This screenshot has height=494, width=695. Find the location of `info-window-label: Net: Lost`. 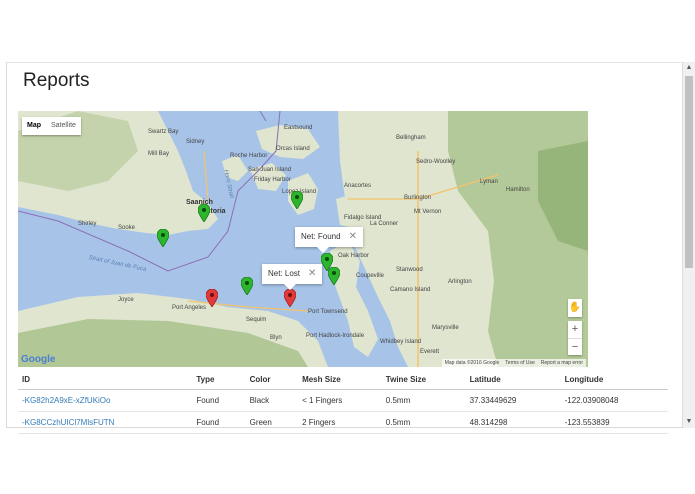

info-window-label: Net: Lost is located at coordinates (284, 273).